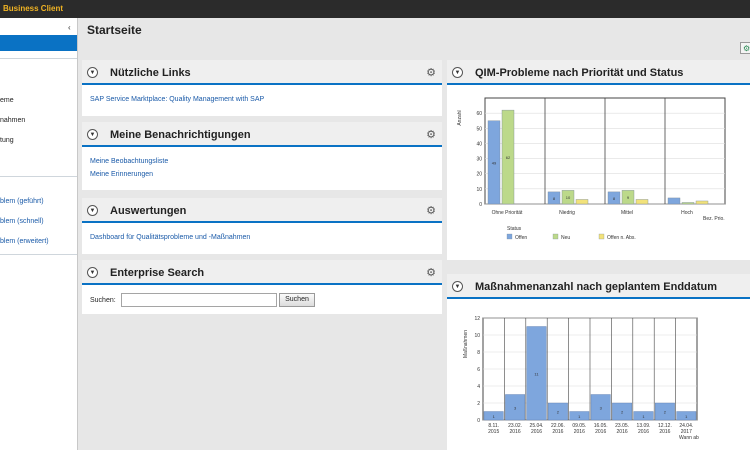 This screenshot has width=750, height=450. Describe the element at coordinates (558, 429) in the screenshot. I see `x-tick-label: 22.06. 2016` at that location.